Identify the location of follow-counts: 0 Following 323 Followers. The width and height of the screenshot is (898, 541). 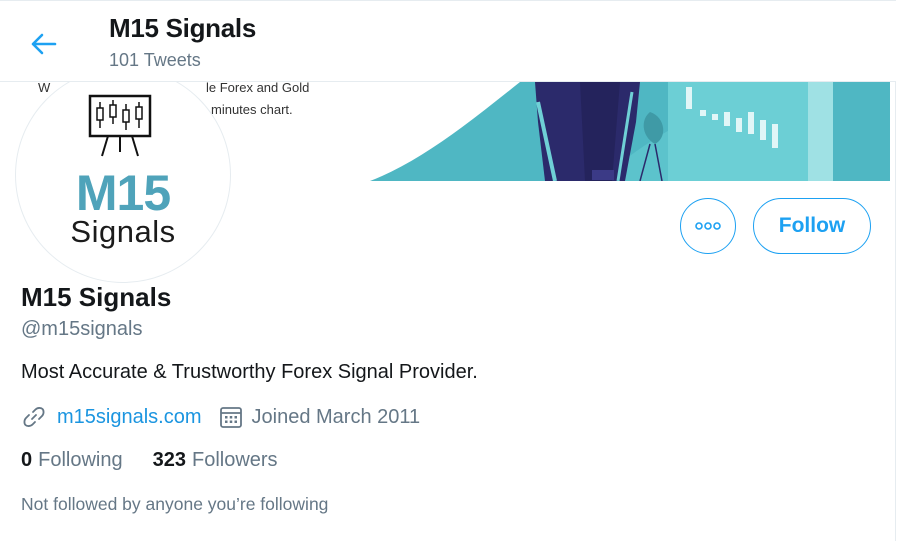
(149, 460).